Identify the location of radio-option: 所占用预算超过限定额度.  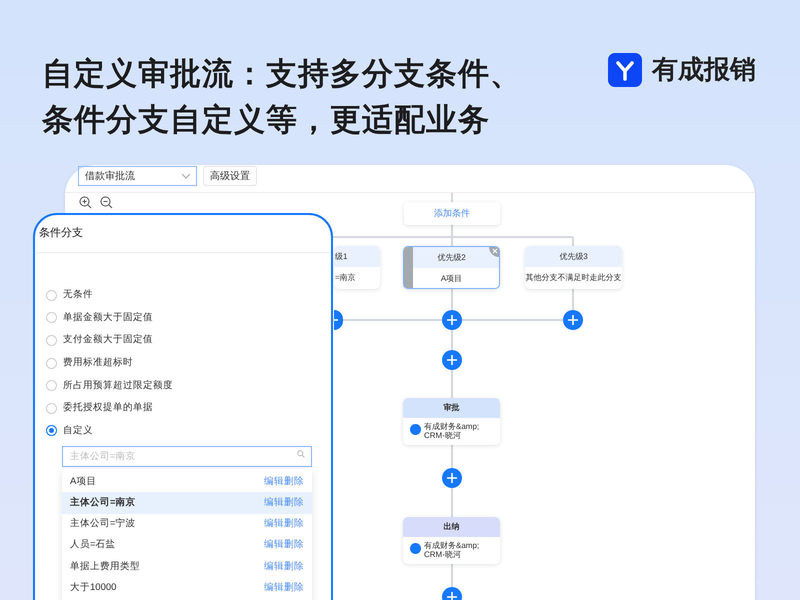
(109, 385).